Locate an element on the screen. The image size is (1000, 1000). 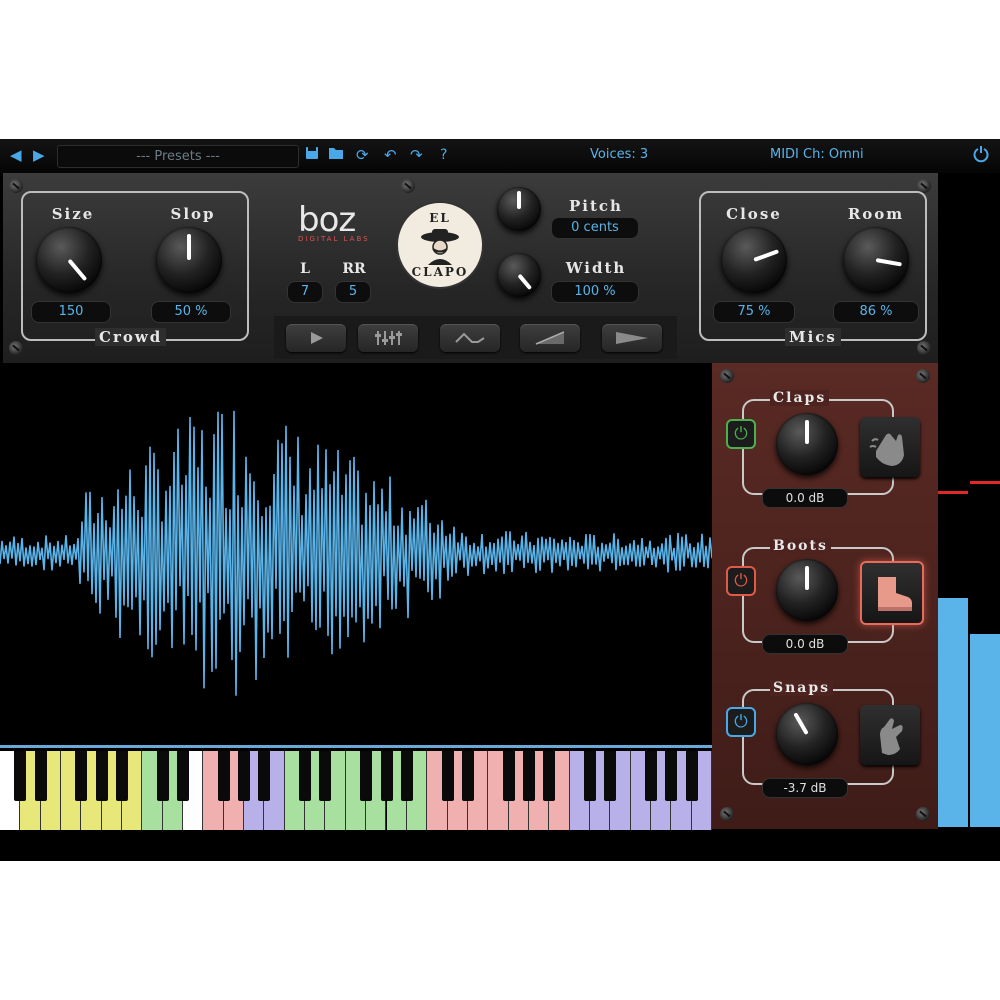
width-value: 100 % is located at coordinates (595, 292).